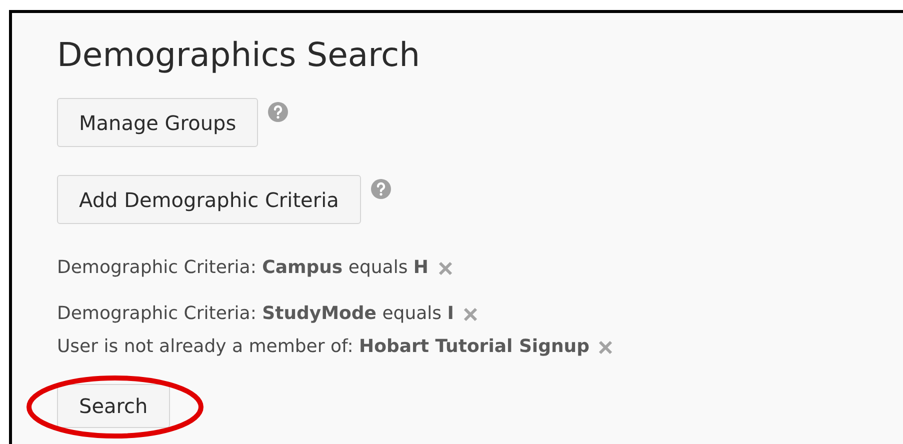 This screenshot has height=444, width=903. I want to click on action-button: Manage Groups, so click(157, 122).